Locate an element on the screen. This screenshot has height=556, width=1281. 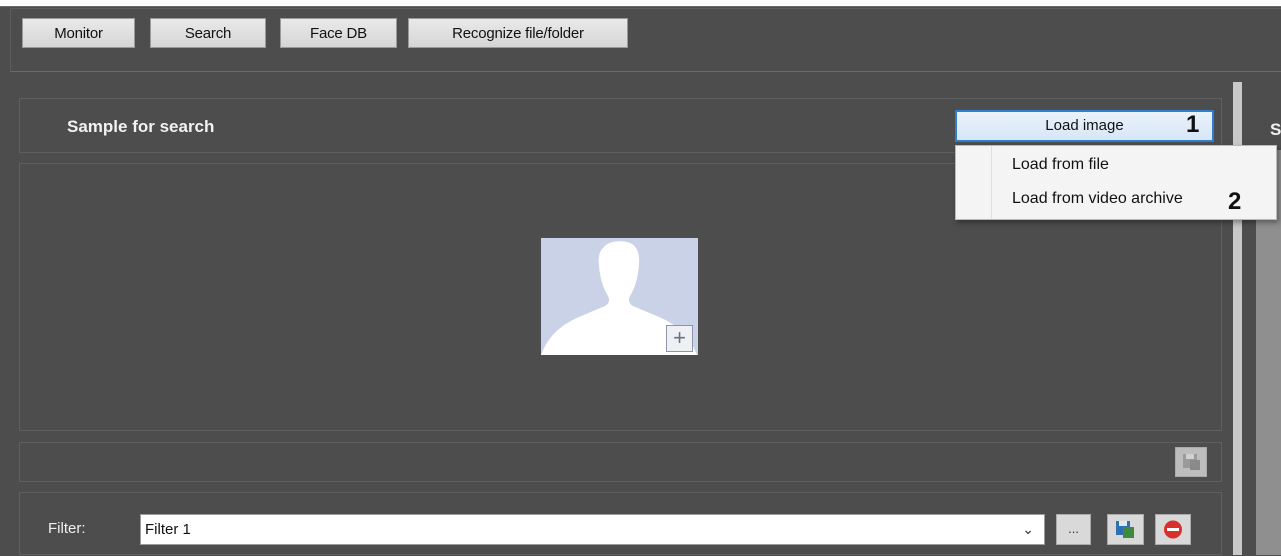
menu-item-load-from-file: Load from file is located at coordinates (1060, 165).